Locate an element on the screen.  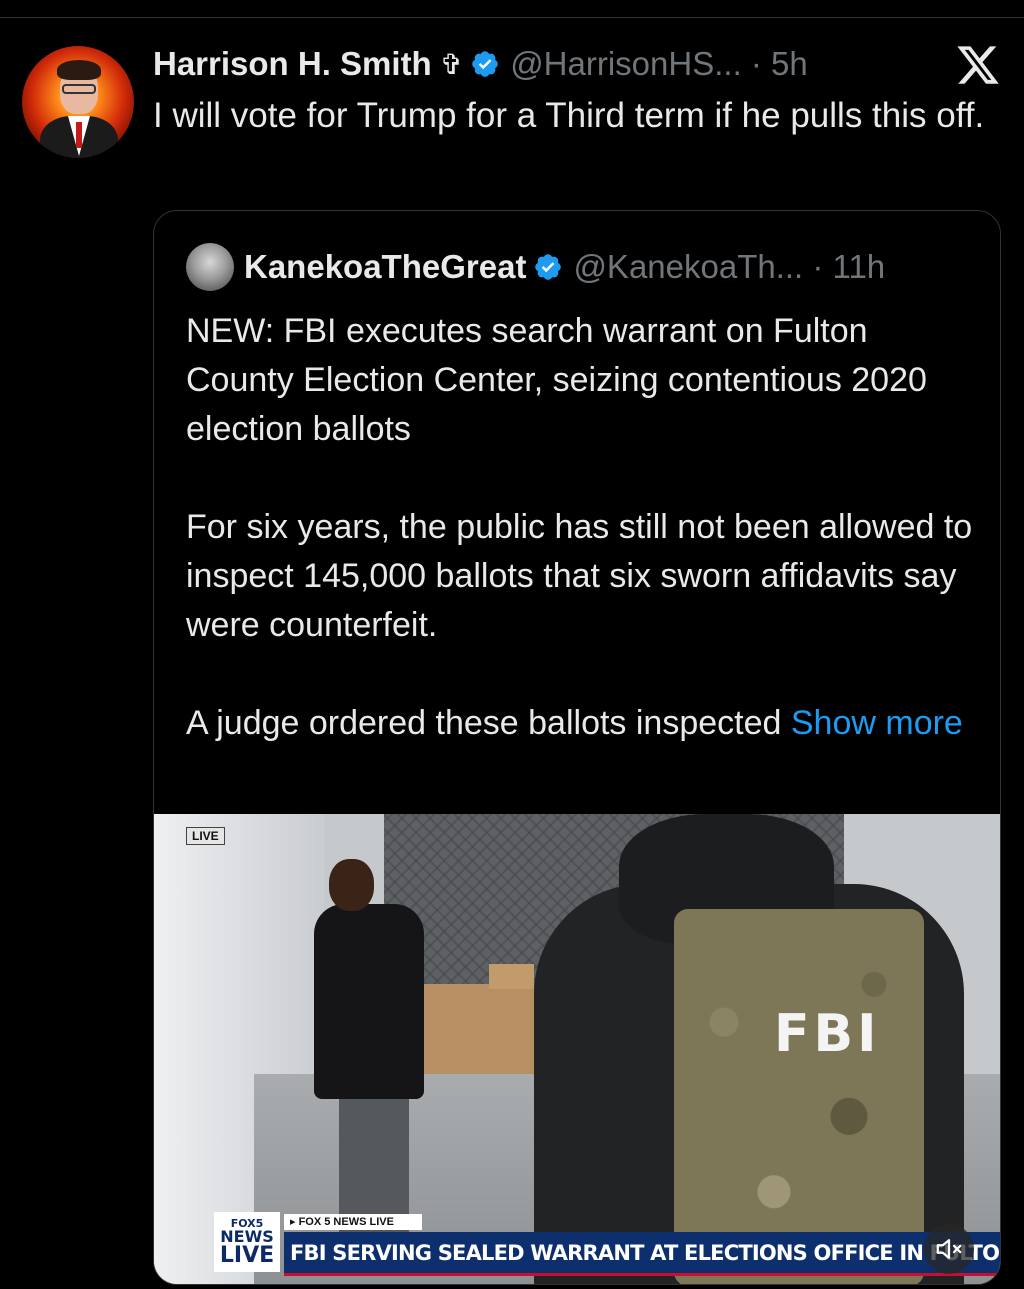
logo-line-3: LIVE is located at coordinates (247, 1255).